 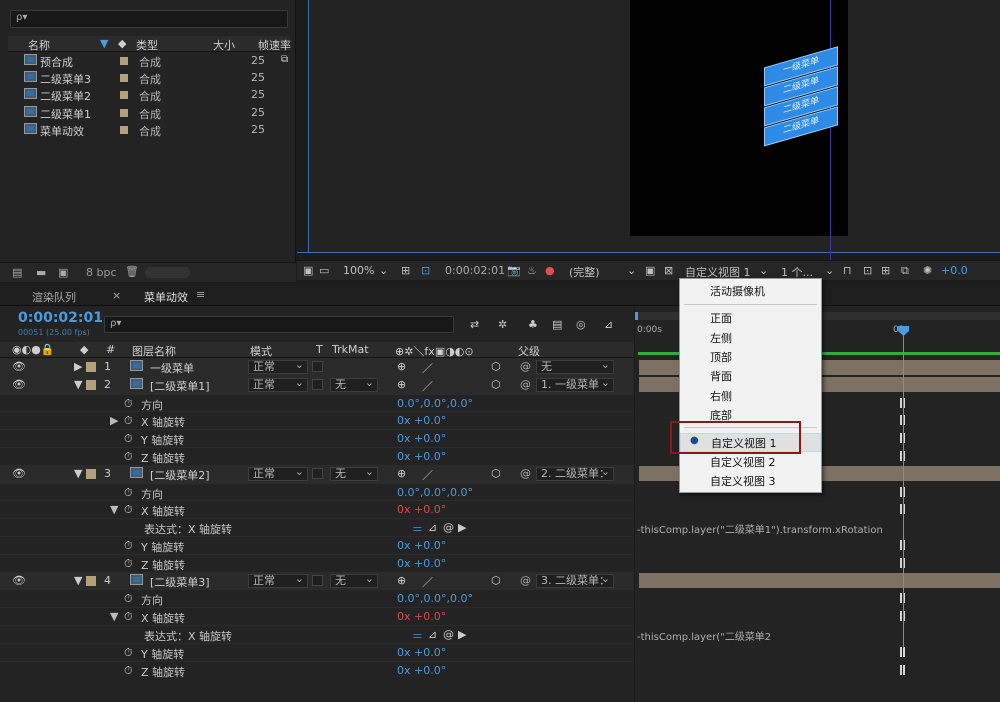 I want to click on current-time: 0:00:02:01, so click(x=60, y=318).